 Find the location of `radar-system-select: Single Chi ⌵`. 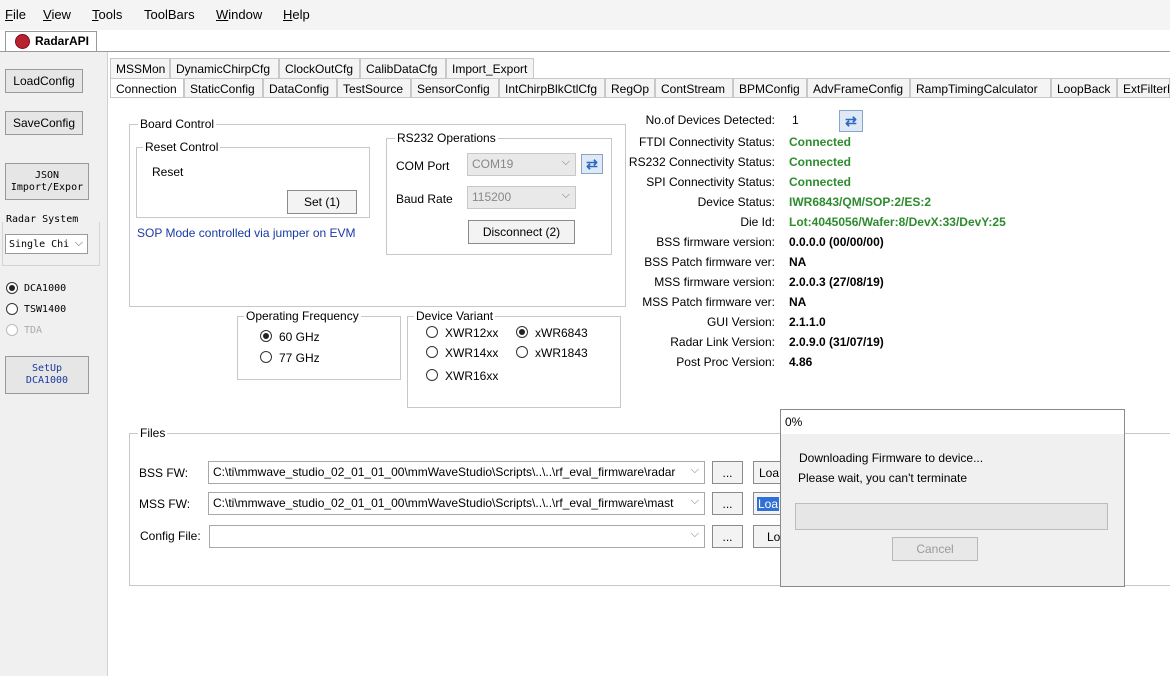

radar-system-select: Single Chi ⌵ is located at coordinates (46, 244).